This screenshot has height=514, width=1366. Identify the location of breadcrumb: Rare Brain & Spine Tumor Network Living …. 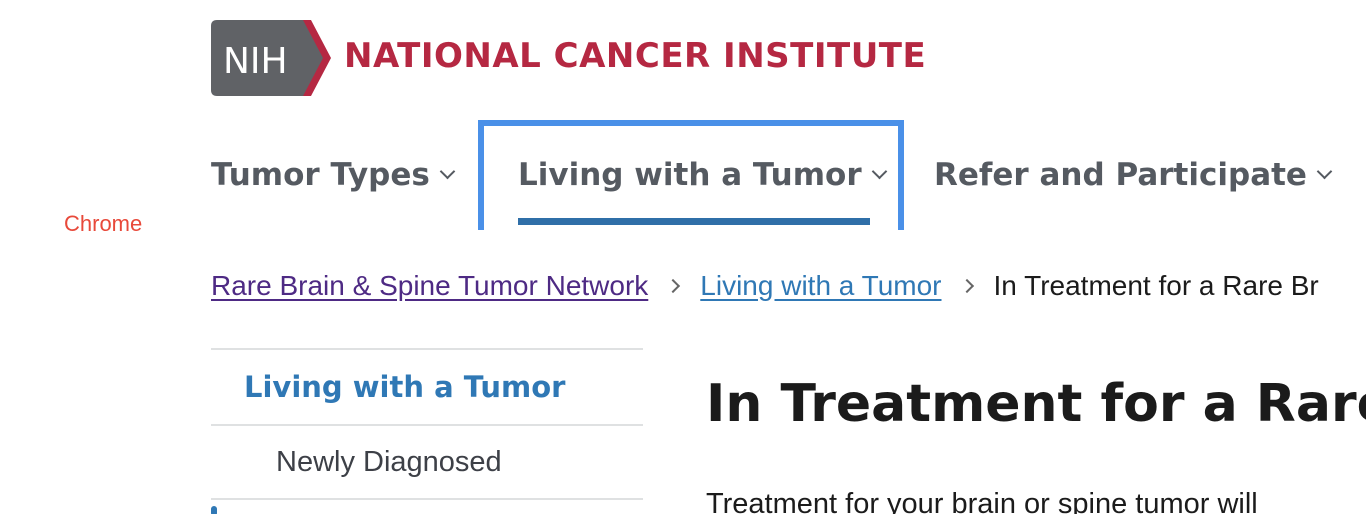
(765, 286).